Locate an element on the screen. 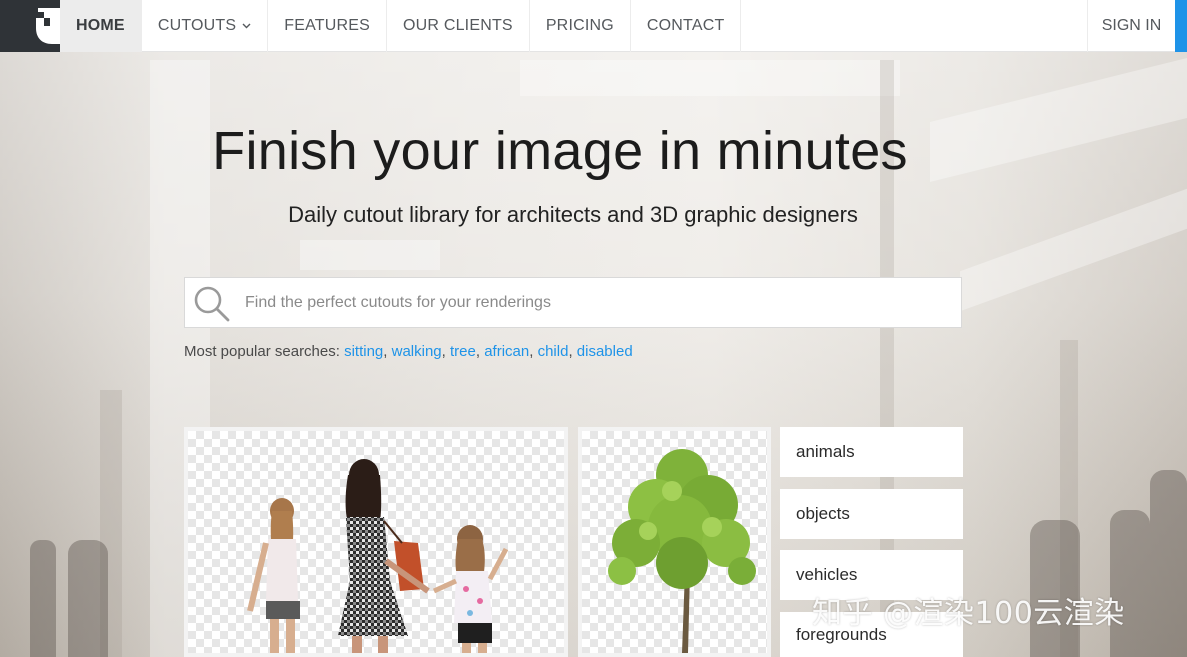 This screenshot has width=1187, height=657. people-cutout-image is located at coordinates (378, 556).